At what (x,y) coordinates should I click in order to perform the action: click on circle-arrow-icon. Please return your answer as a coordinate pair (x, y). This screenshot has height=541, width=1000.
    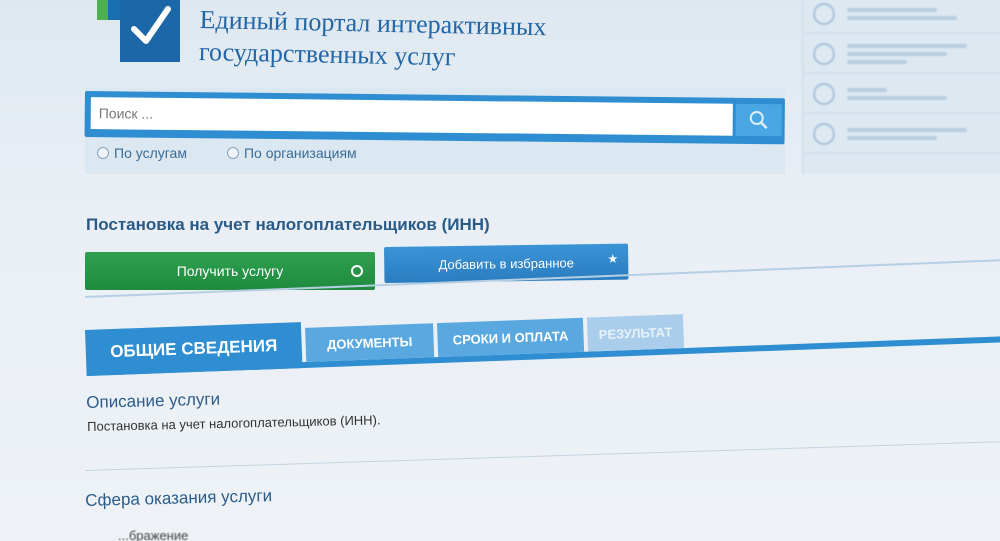
    Looking at the image, I should click on (357, 271).